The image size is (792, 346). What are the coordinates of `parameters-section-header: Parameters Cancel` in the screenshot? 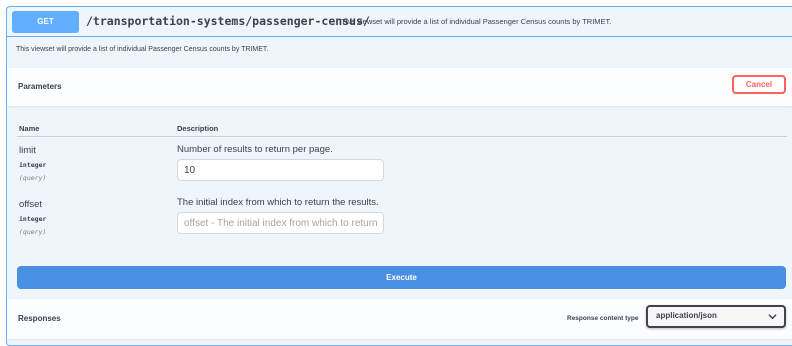 It's located at (399, 87).